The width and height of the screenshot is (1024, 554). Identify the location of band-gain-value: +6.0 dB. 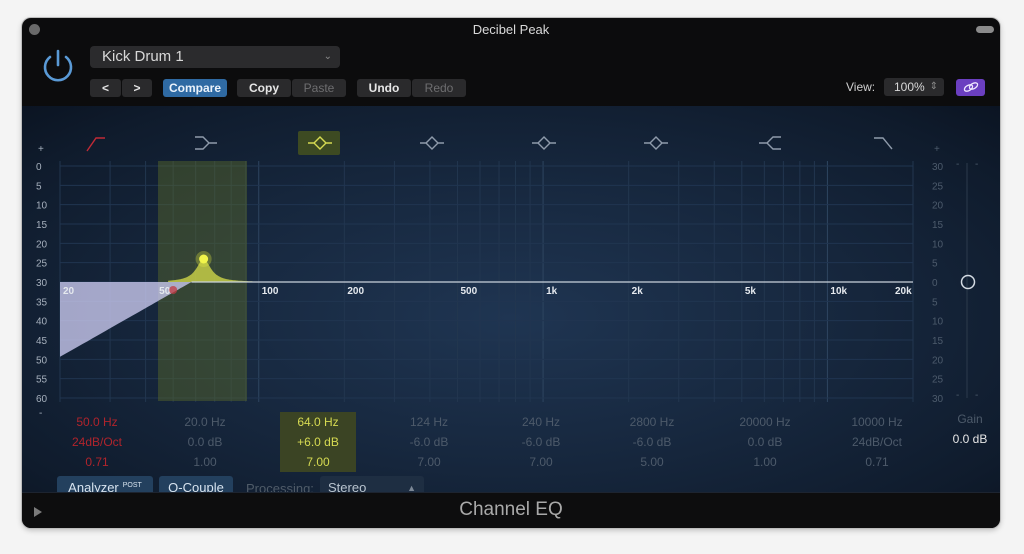
(318, 442).